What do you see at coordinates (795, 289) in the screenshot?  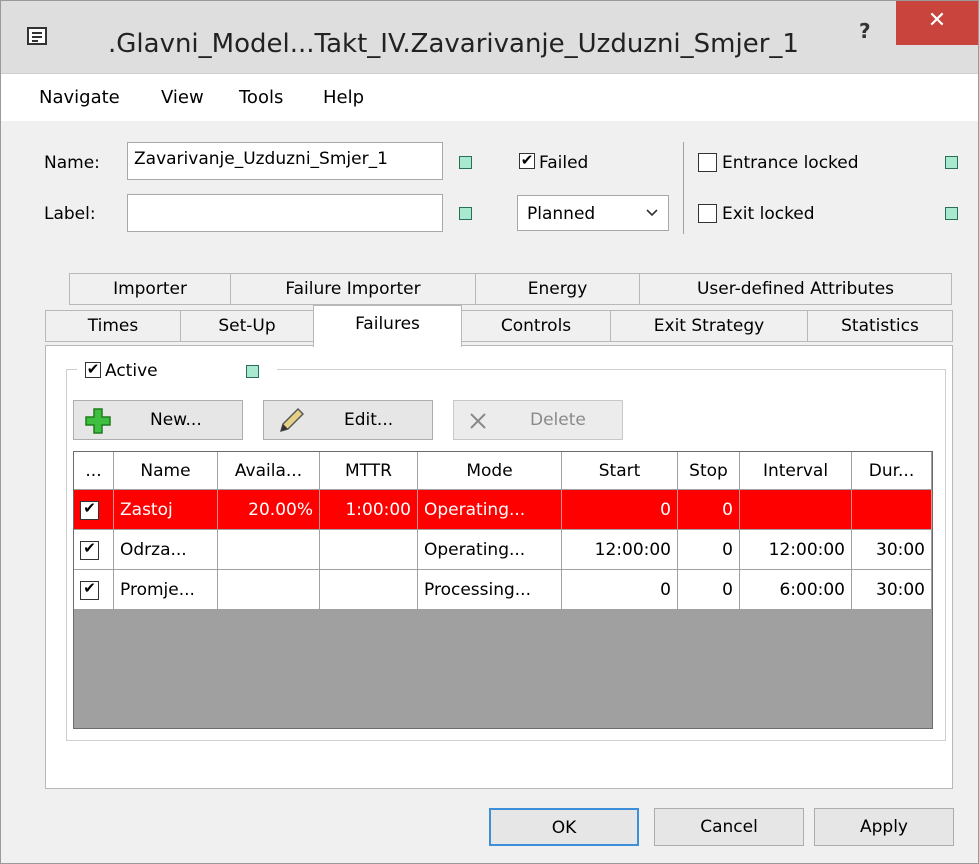 I see `tab-user-defined-attributes: User-defined Attributes` at bounding box center [795, 289].